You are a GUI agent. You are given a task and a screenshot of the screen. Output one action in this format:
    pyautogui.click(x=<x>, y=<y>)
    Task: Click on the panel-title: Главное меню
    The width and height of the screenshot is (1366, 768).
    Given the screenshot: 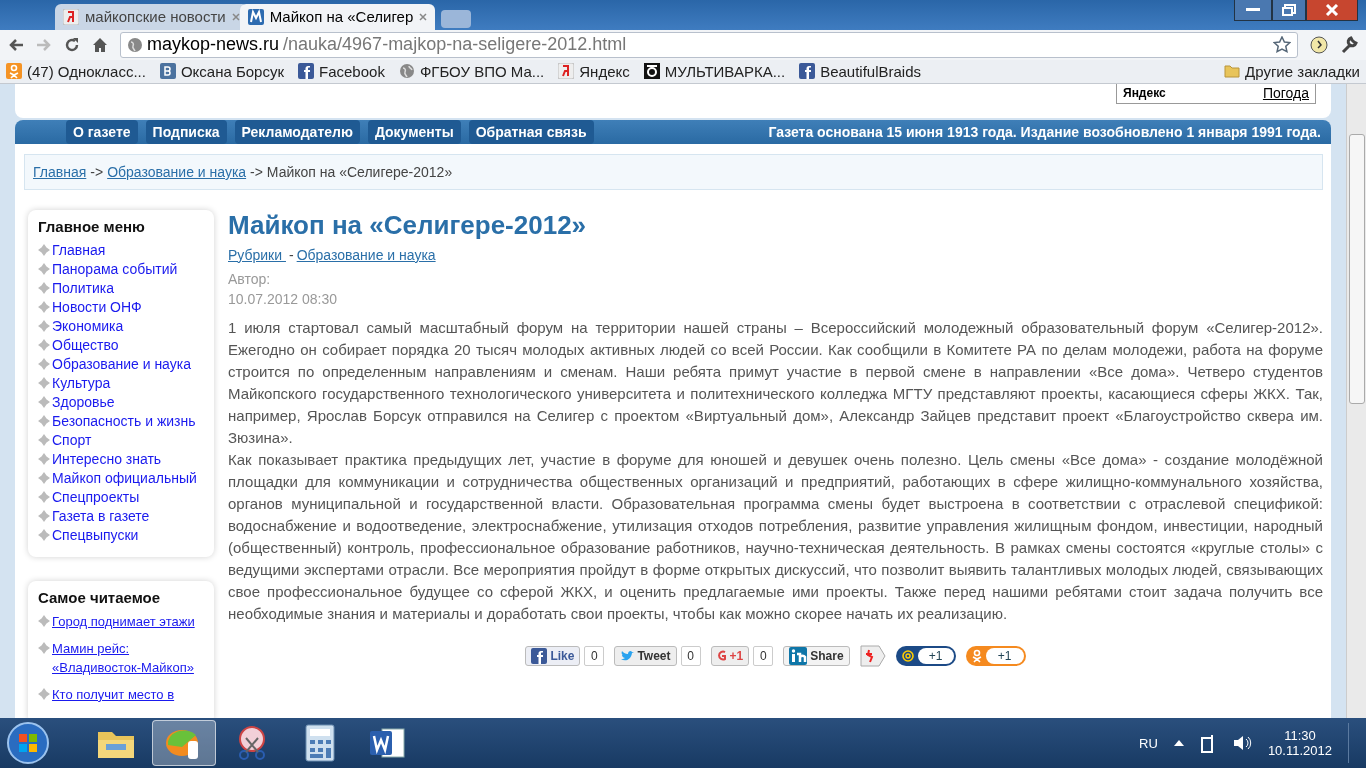 What is the action you would take?
    pyautogui.click(x=92, y=226)
    